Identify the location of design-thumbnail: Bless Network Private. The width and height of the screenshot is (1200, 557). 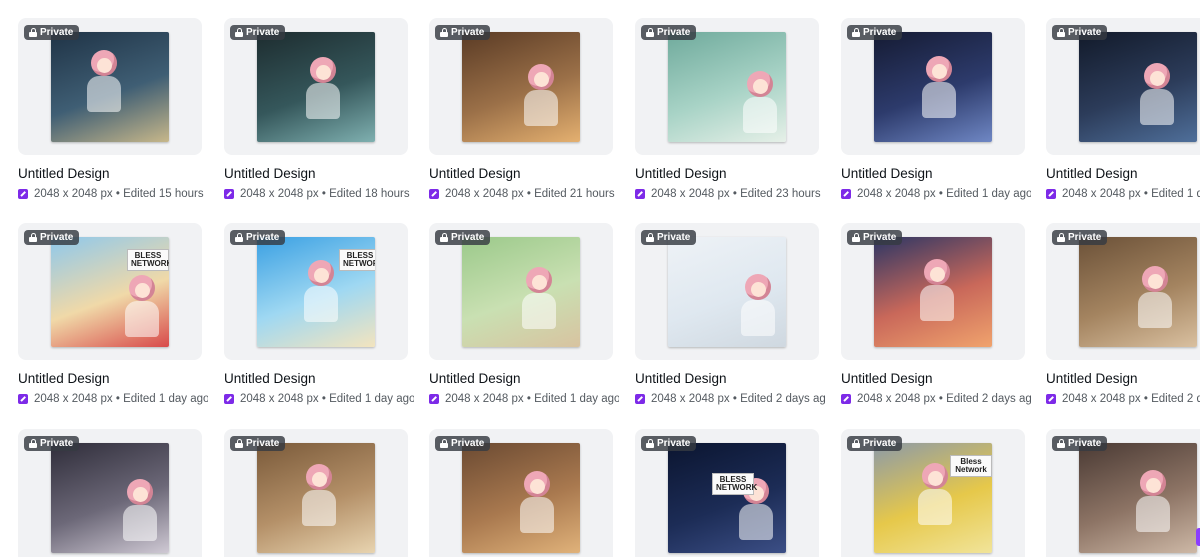
(933, 493).